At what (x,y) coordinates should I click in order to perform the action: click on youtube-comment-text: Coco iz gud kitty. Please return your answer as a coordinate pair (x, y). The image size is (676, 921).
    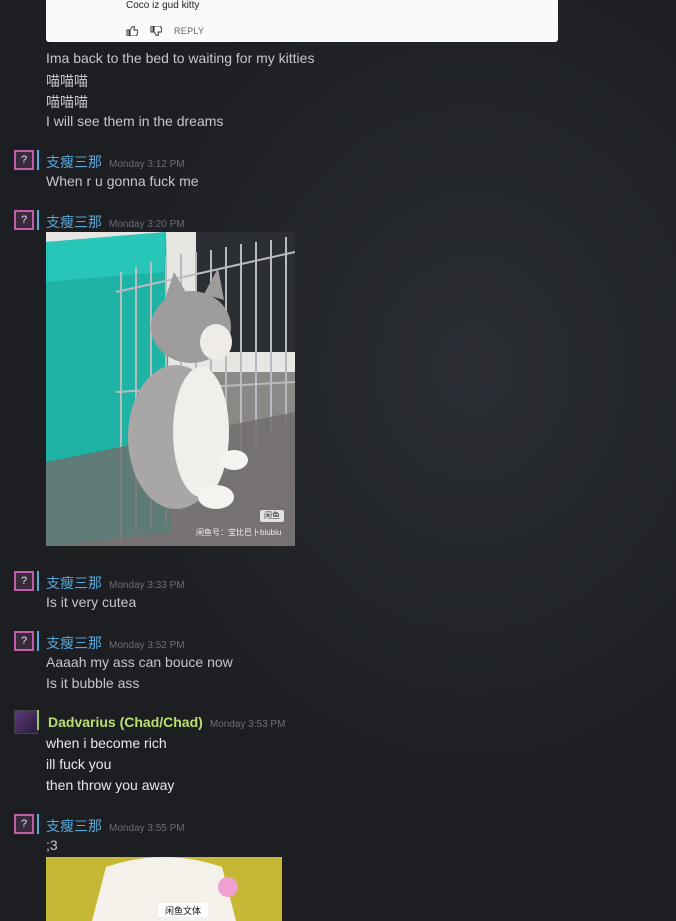
    Looking at the image, I should click on (163, 5).